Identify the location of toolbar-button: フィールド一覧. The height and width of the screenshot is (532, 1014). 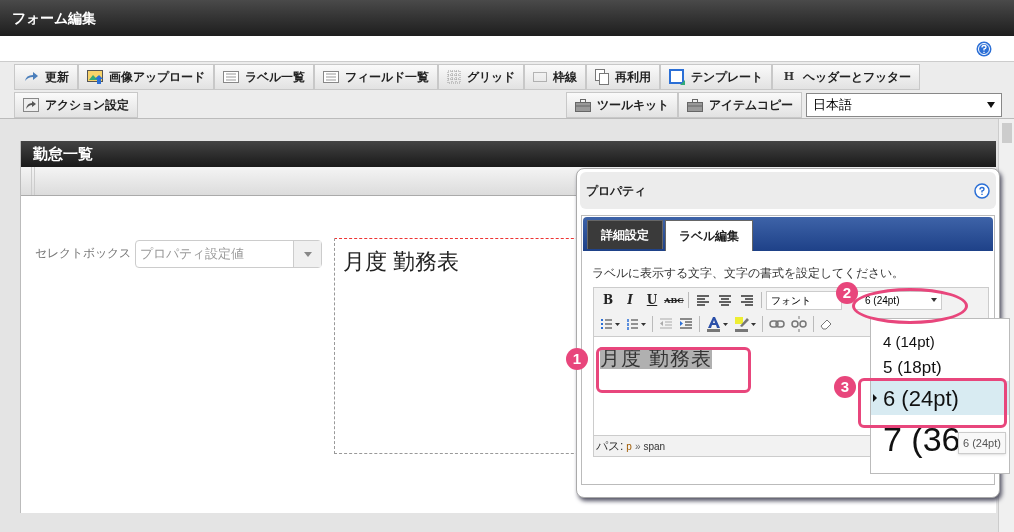
(376, 77).